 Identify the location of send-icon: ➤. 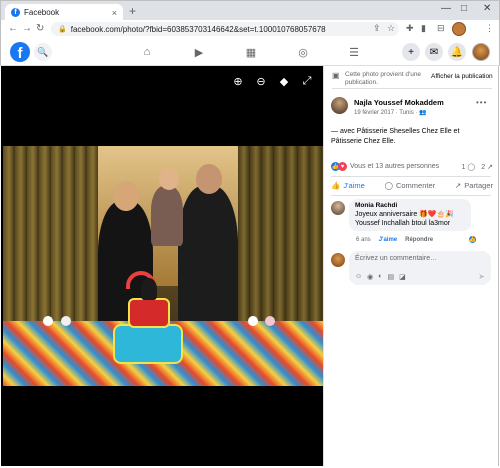
(481, 276).